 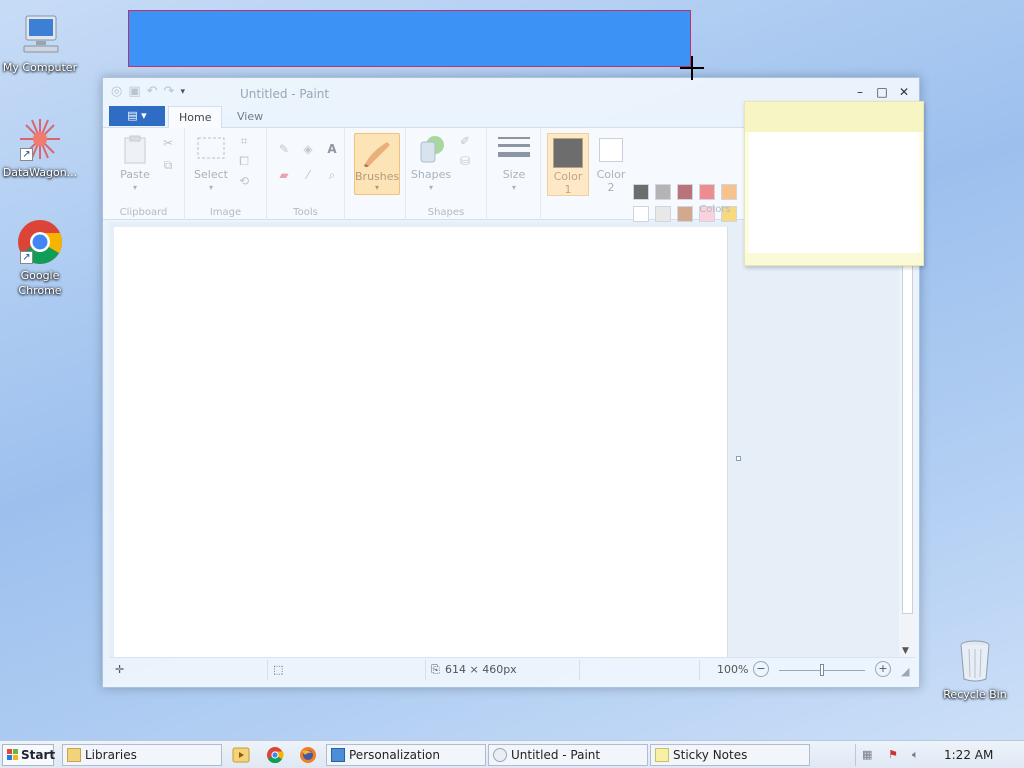 I want to click on start-button: Start, so click(x=29, y=755).